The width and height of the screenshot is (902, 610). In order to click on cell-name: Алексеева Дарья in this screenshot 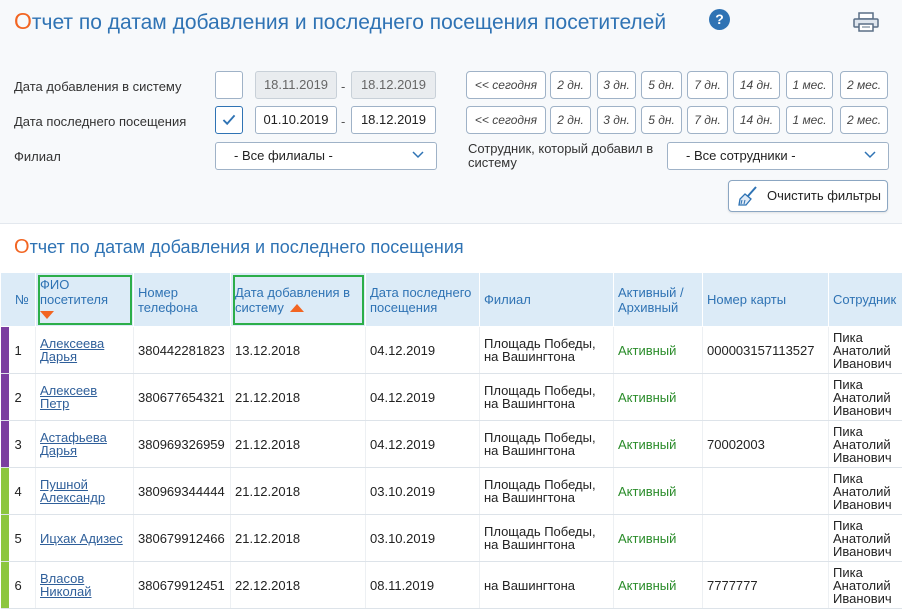, I will do `click(84, 350)`.